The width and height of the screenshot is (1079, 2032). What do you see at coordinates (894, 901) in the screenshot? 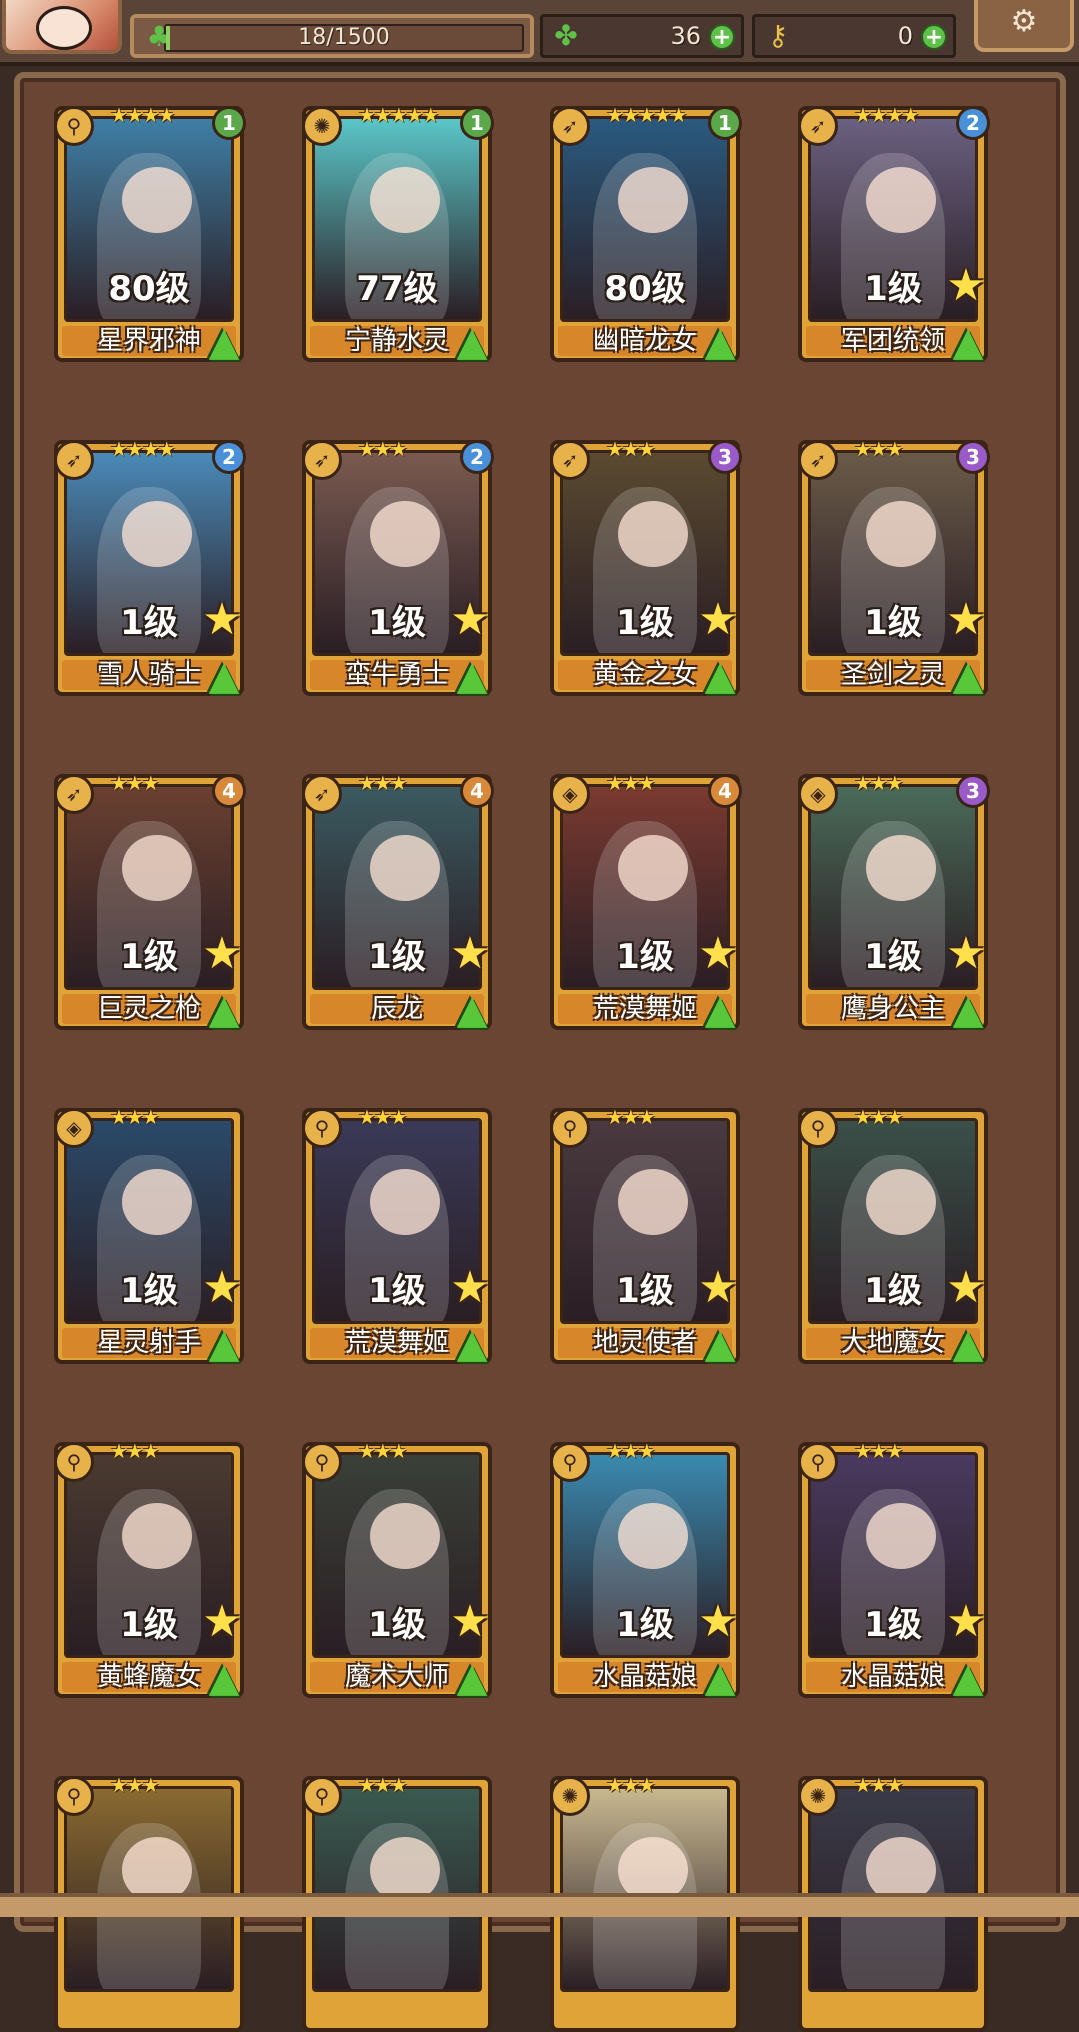
I see `hero-card: ◈ ★★★ 3 1级 鹰身公主 ★ ▲` at bounding box center [894, 901].